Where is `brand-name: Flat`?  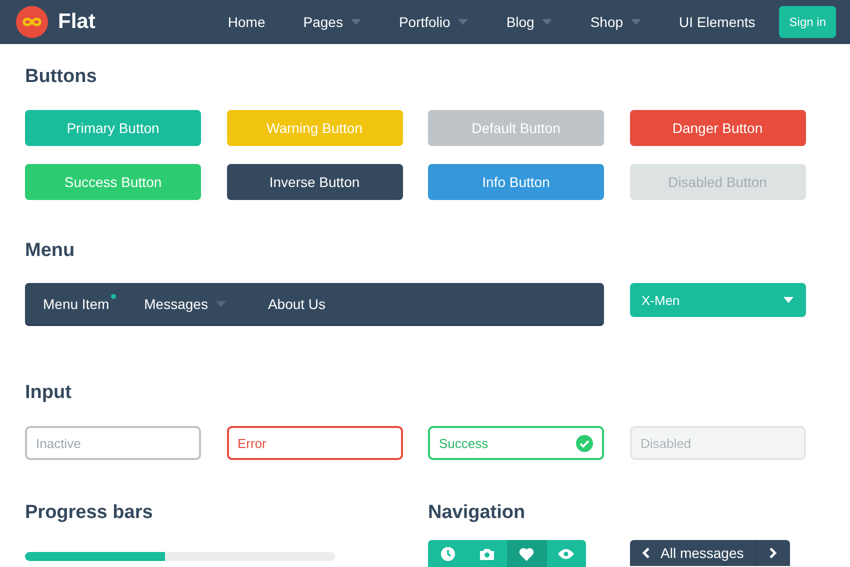 brand-name: Flat is located at coordinates (77, 22).